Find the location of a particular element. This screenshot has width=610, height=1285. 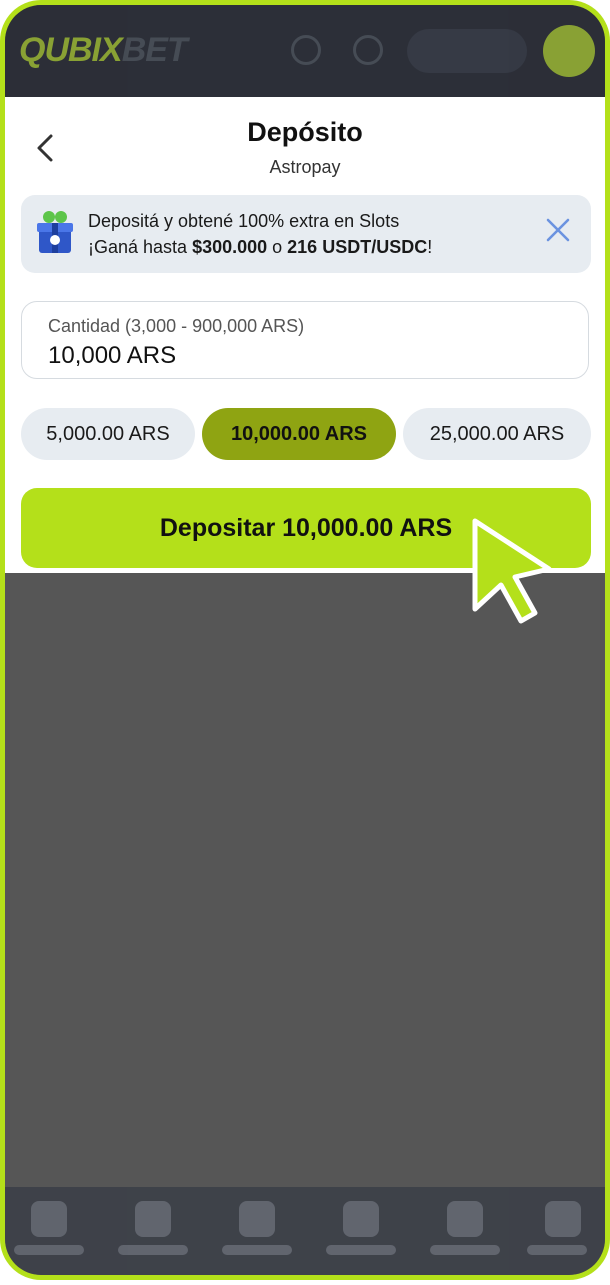

top-app-bar: QUBIXBET is located at coordinates (305, 51).